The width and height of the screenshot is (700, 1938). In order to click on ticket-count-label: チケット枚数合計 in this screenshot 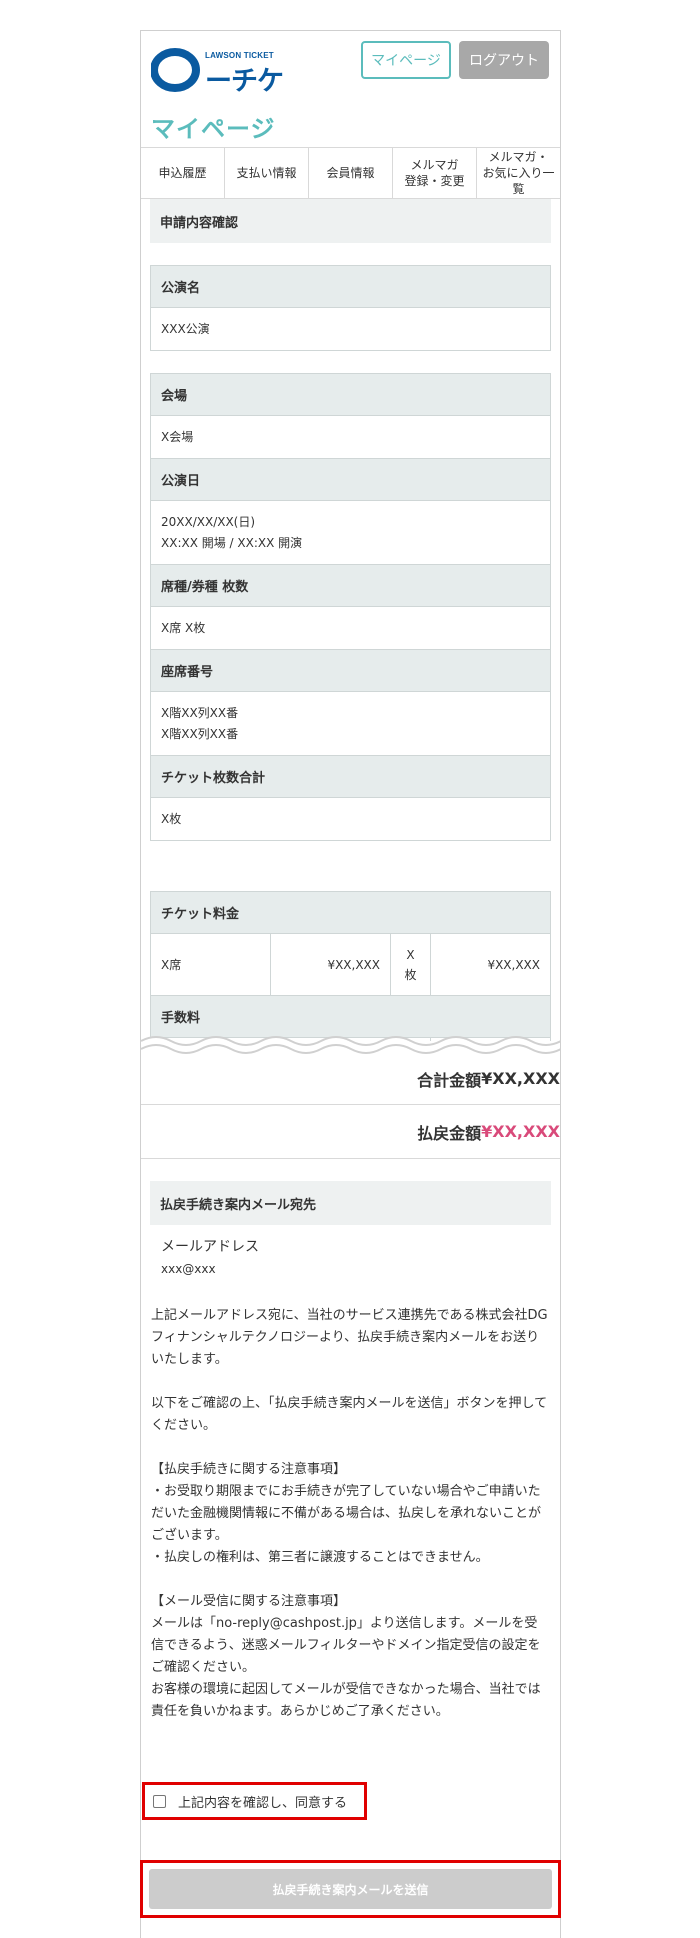, I will do `click(350, 777)`.